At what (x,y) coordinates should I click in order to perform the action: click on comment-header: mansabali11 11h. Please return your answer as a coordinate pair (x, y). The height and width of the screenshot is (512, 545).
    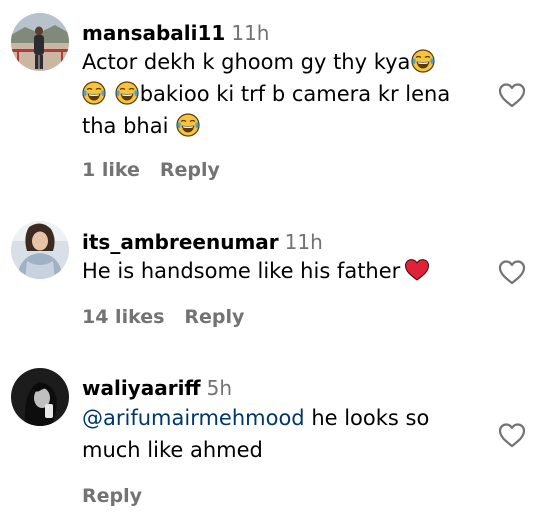
    Looking at the image, I should click on (175, 33).